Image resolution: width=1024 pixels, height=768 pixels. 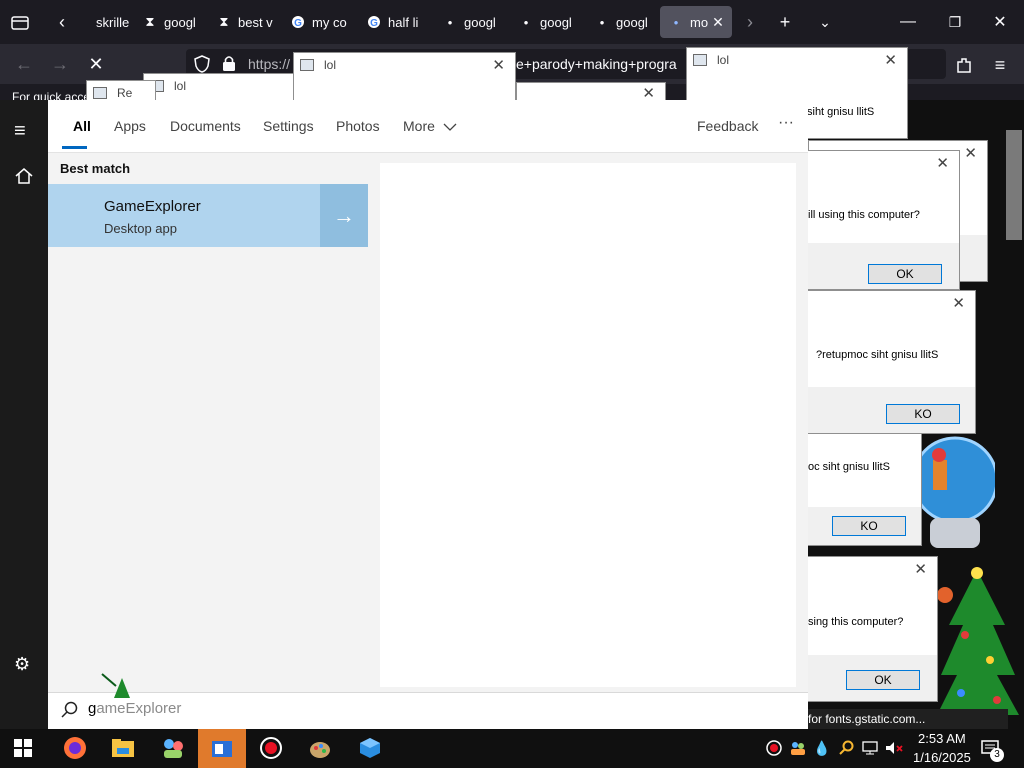 What do you see at coordinates (977, 647) in the screenshot?
I see `christmas-tree-image` at bounding box center [977, 647].